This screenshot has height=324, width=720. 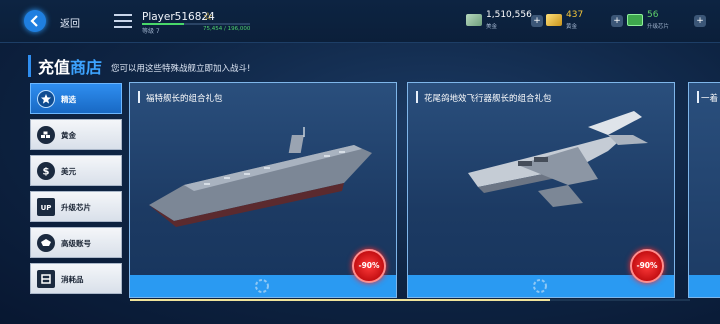 I want to click on chip-value: 56, so click(x=653, y=15).